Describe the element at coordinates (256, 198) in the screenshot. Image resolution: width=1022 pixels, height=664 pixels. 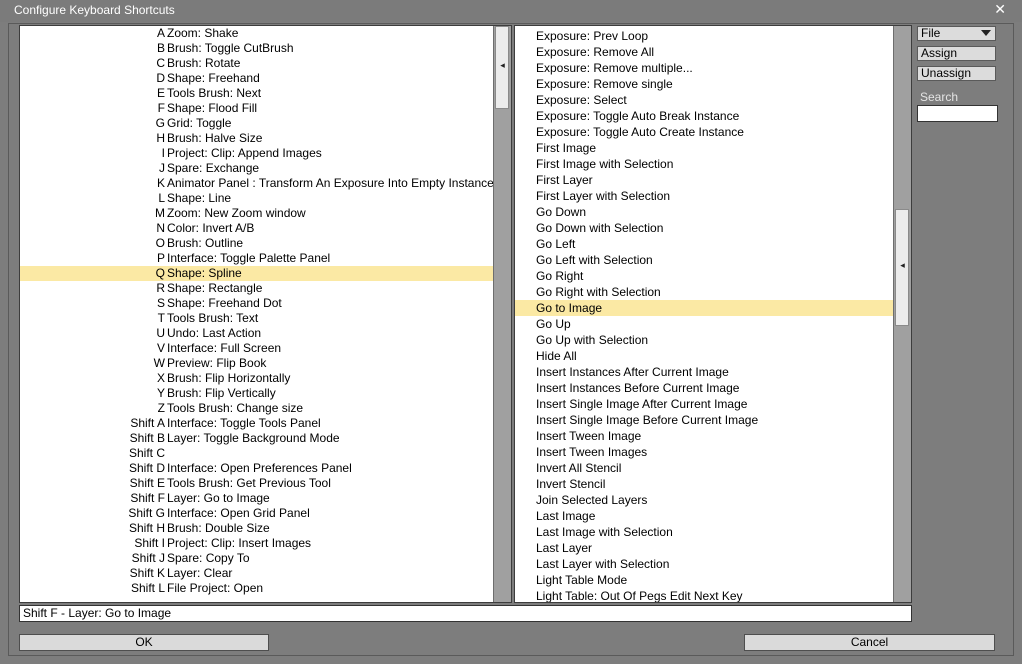
I see `shortcut-row: L Shape: Line` at that location.